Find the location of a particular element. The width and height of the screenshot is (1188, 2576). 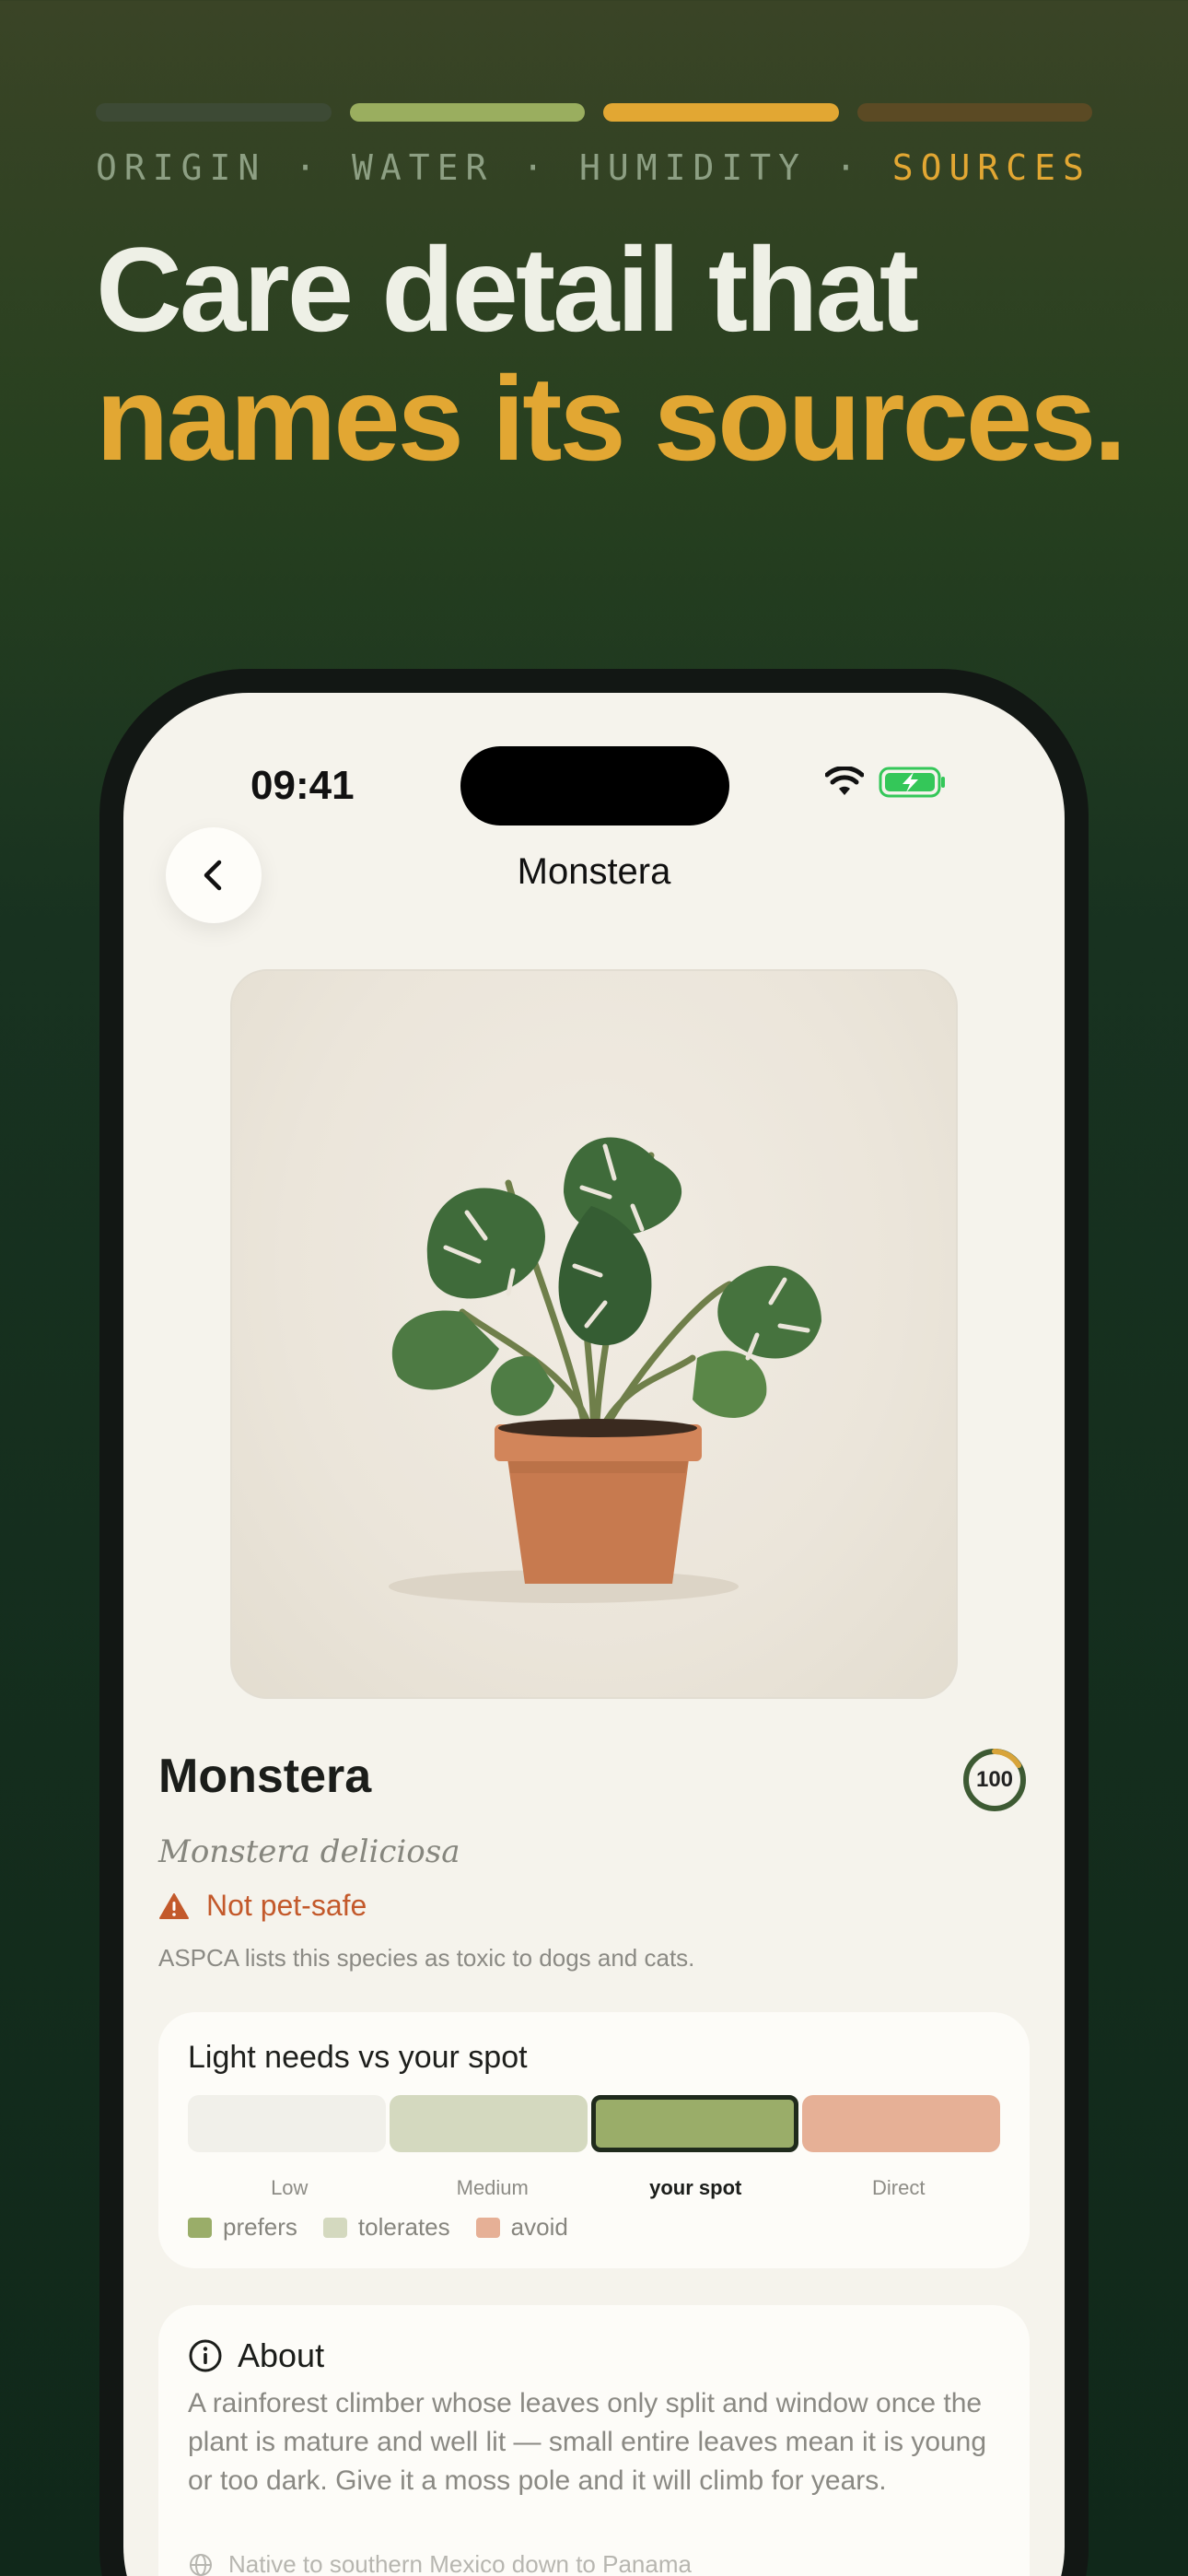

native-range: Native to southern Mexico down to Panama is located at coordinates (440, 2563).